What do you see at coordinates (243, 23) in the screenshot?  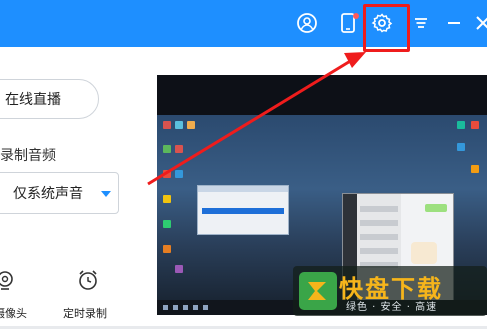 I see `title-bar` at bounding box center [243, 23].